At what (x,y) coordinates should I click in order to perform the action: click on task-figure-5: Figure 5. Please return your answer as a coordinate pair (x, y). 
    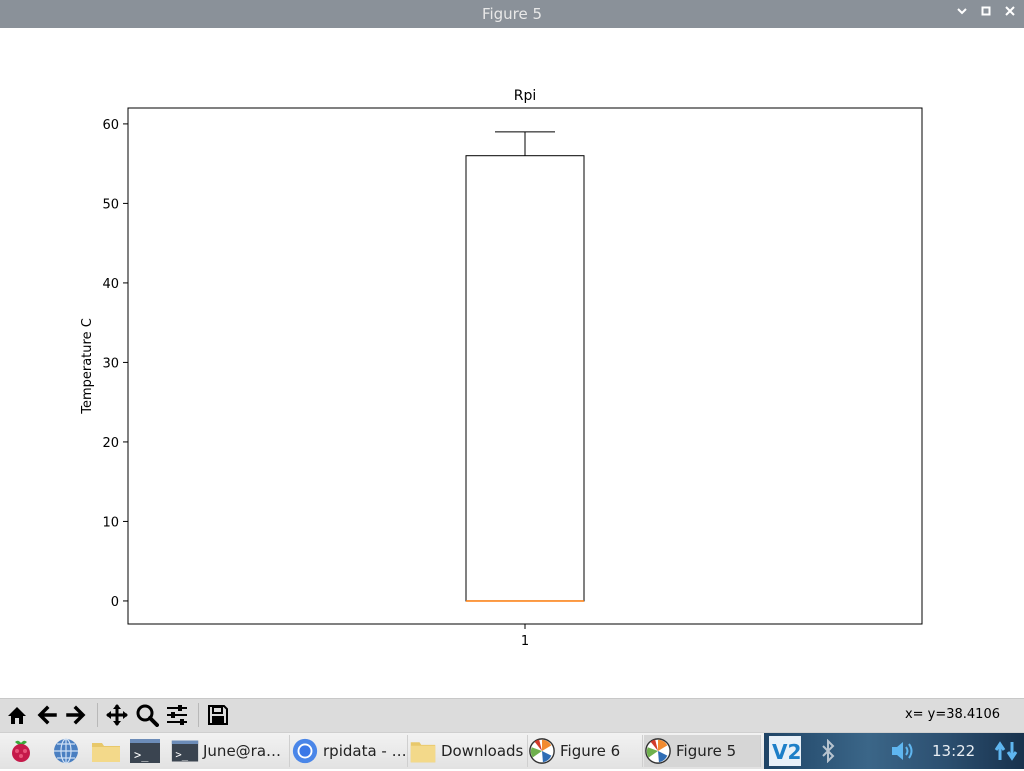
    Looking at the image, I should click on (702, 751).